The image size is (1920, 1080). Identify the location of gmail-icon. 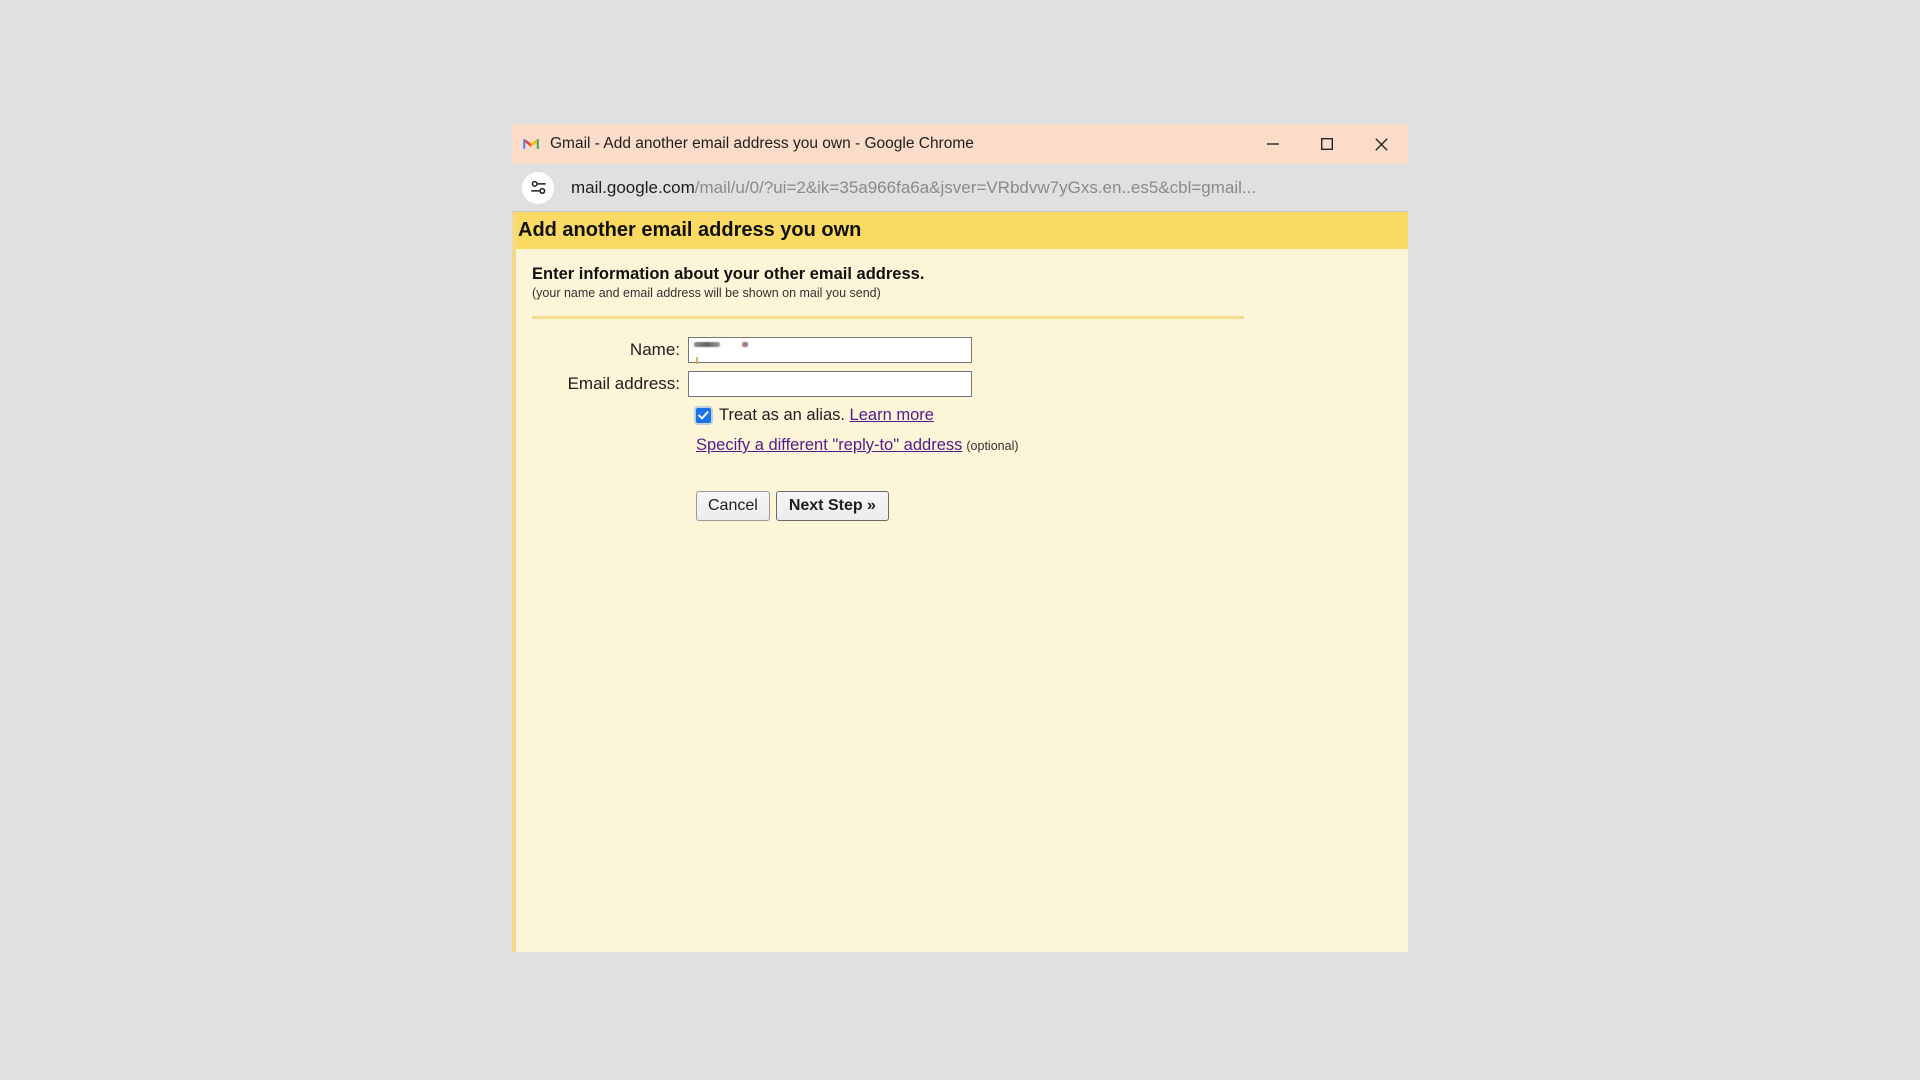
(531, 144).